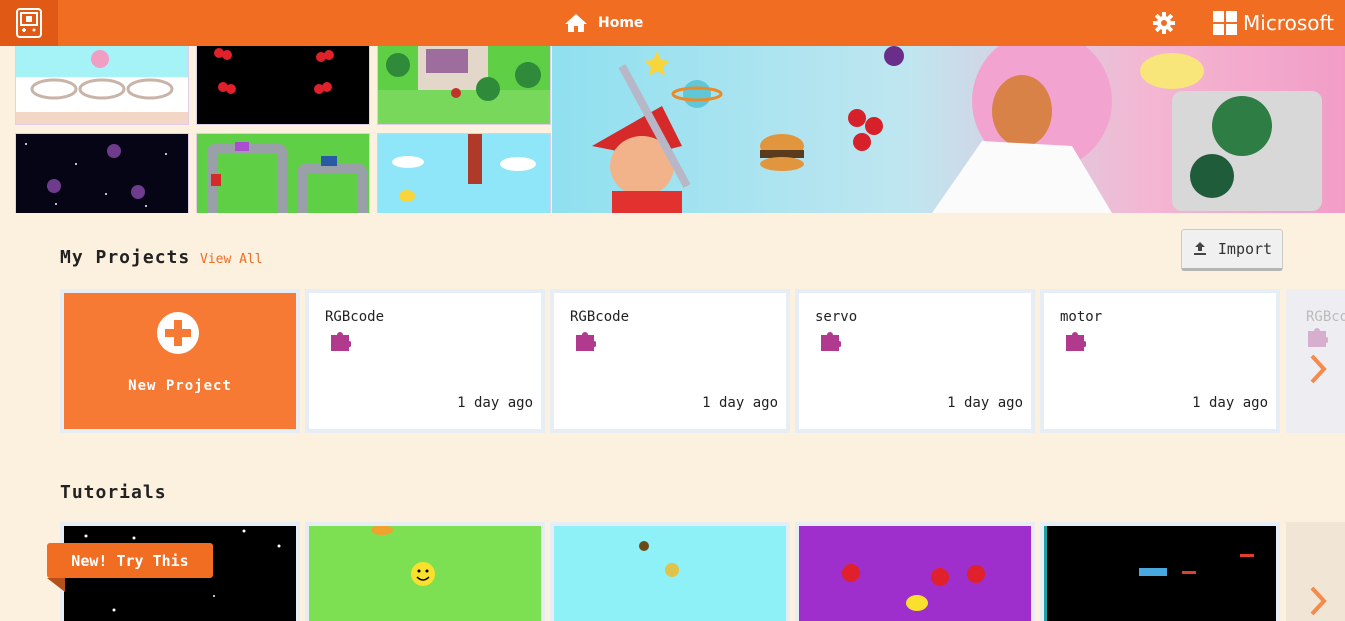  I want to click on import-label: Import, so click(1245, 249).